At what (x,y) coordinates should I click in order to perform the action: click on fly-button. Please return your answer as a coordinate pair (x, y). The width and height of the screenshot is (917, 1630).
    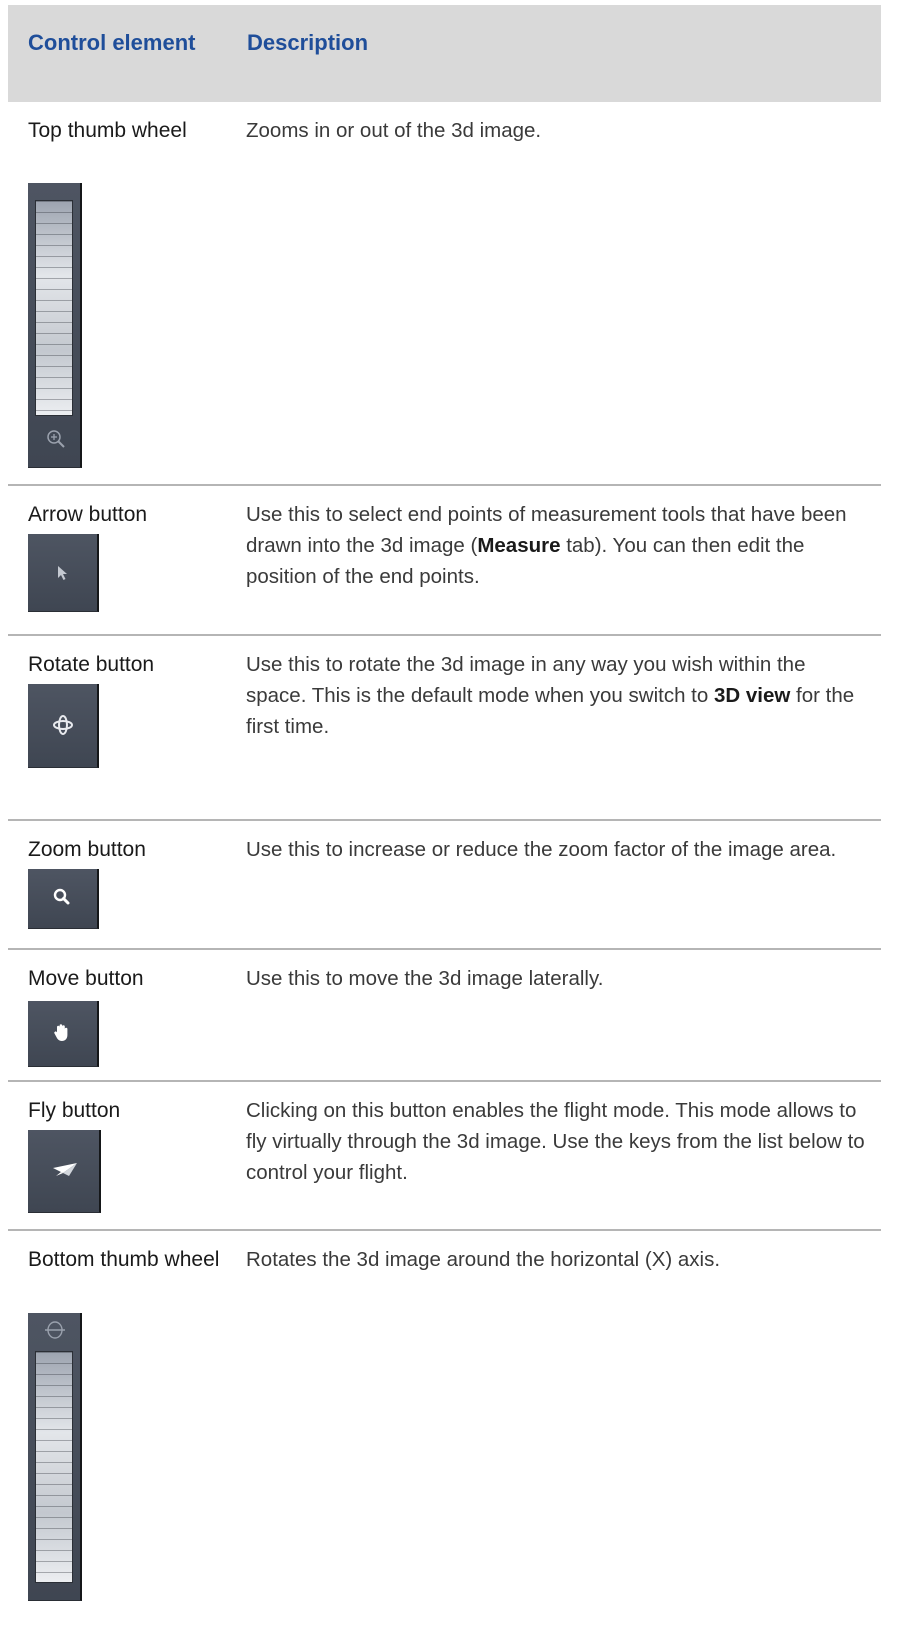
    Looking at the image, I should click on (64, 1171).